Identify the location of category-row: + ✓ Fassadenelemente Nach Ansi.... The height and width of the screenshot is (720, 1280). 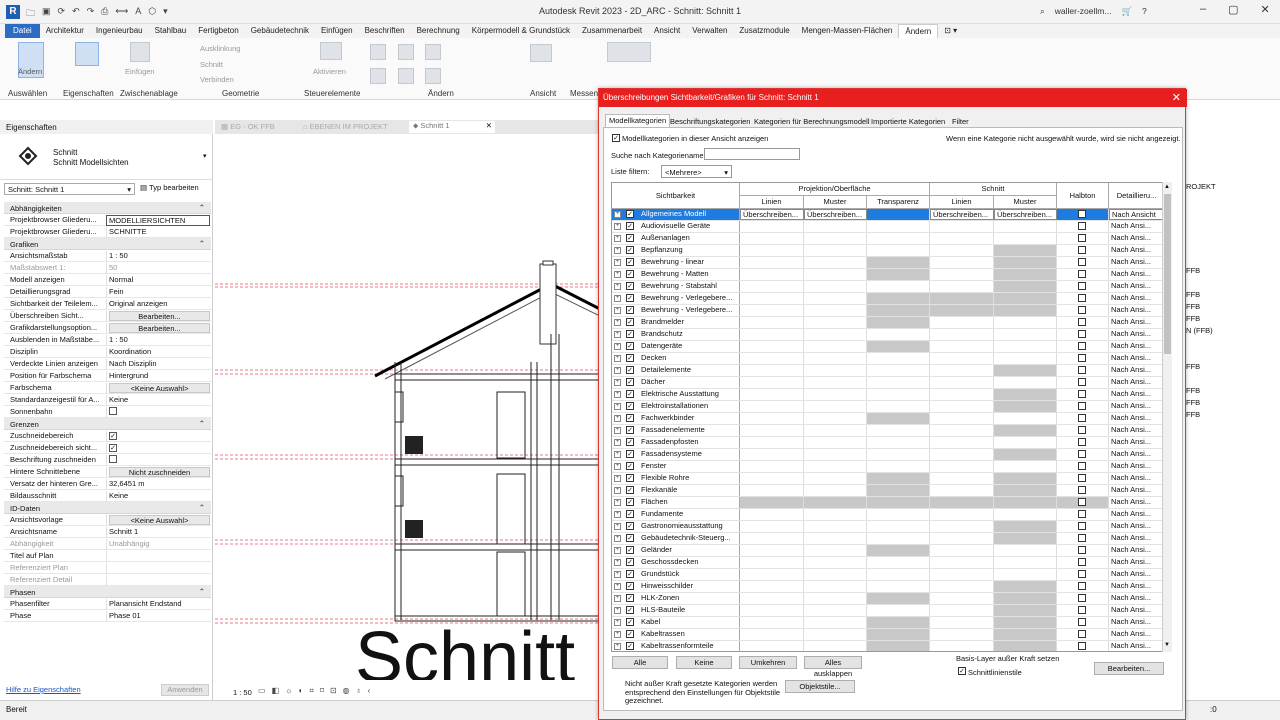
(888, 431).